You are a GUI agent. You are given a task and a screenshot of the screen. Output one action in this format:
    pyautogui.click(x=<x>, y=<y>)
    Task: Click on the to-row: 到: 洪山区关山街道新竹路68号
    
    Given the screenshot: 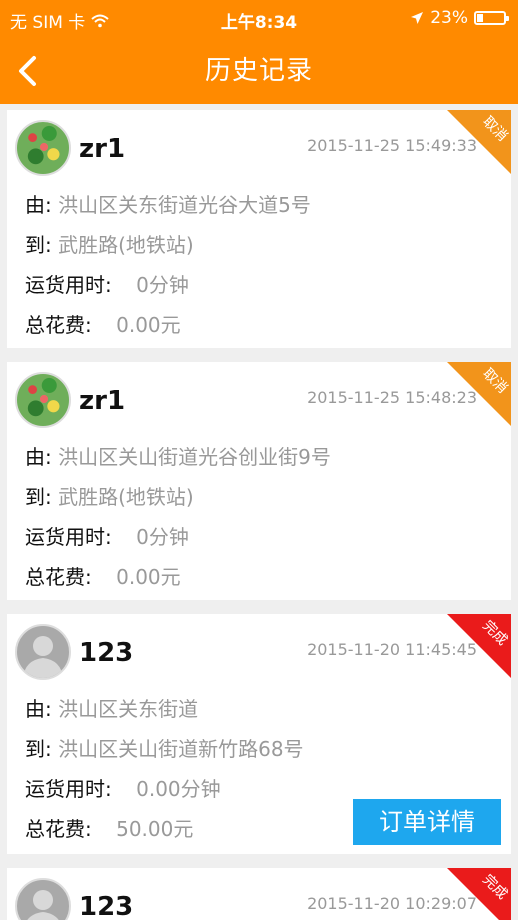 What is the action you would take?
    pyautogui.click(x=164, y=747)
    